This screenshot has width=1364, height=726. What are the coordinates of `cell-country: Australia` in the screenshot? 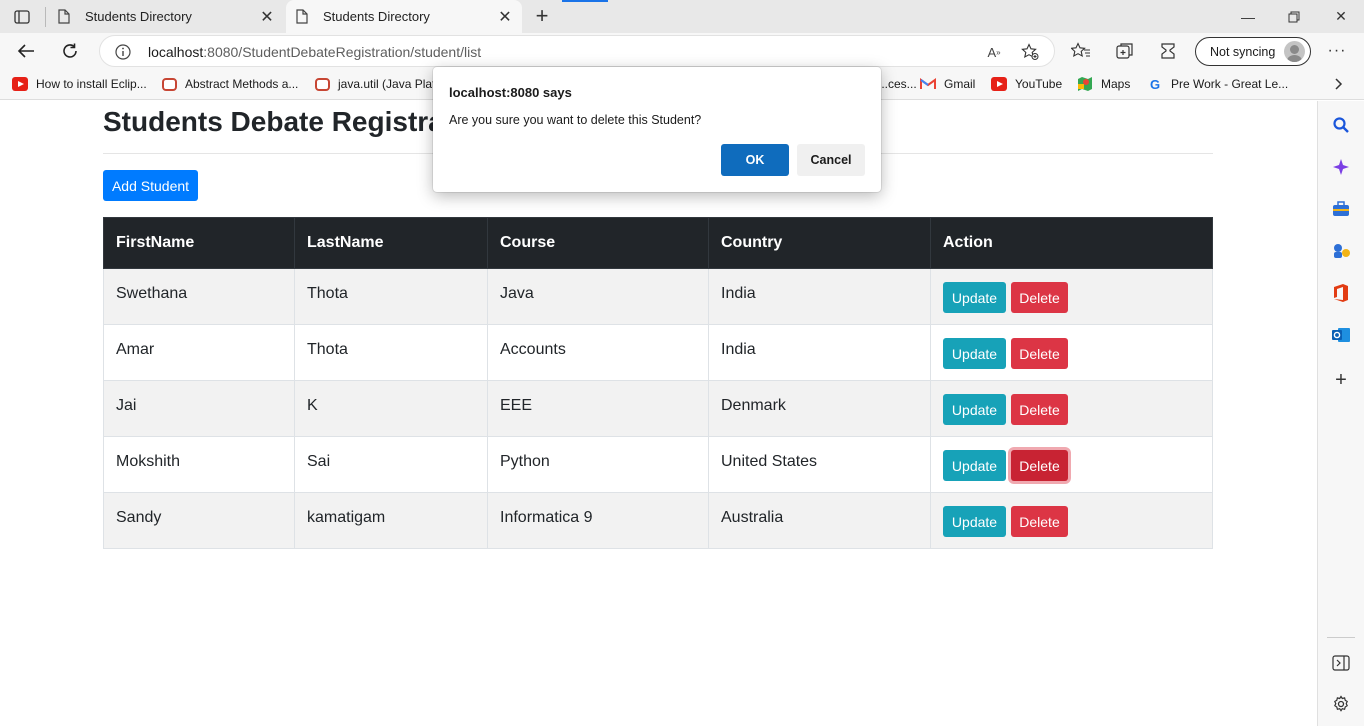 It's located at (819, 520).